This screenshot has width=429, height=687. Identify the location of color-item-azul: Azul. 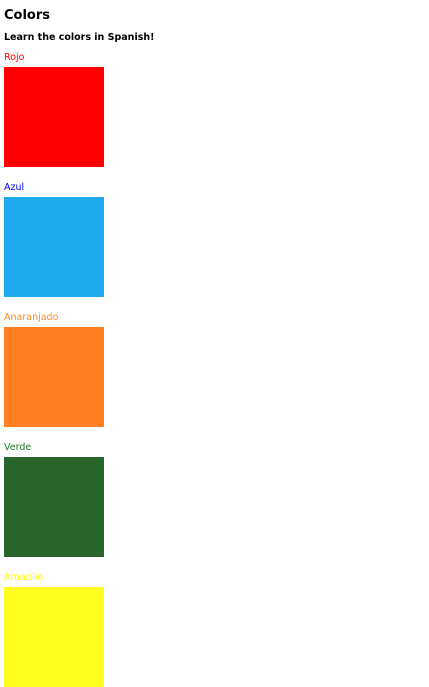
(54, 239).